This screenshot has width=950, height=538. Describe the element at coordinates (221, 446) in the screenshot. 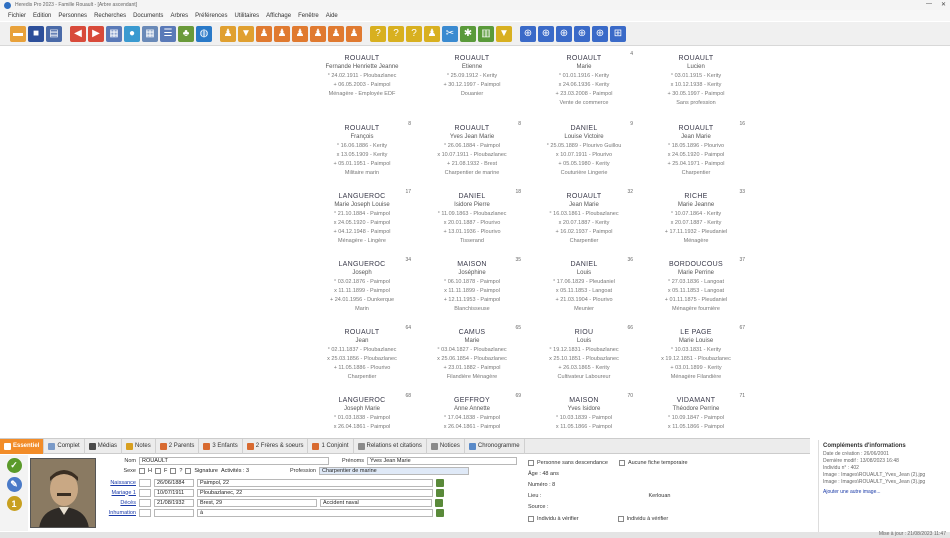

I see `tab-3-enfants: 3 Enfants` at that location.